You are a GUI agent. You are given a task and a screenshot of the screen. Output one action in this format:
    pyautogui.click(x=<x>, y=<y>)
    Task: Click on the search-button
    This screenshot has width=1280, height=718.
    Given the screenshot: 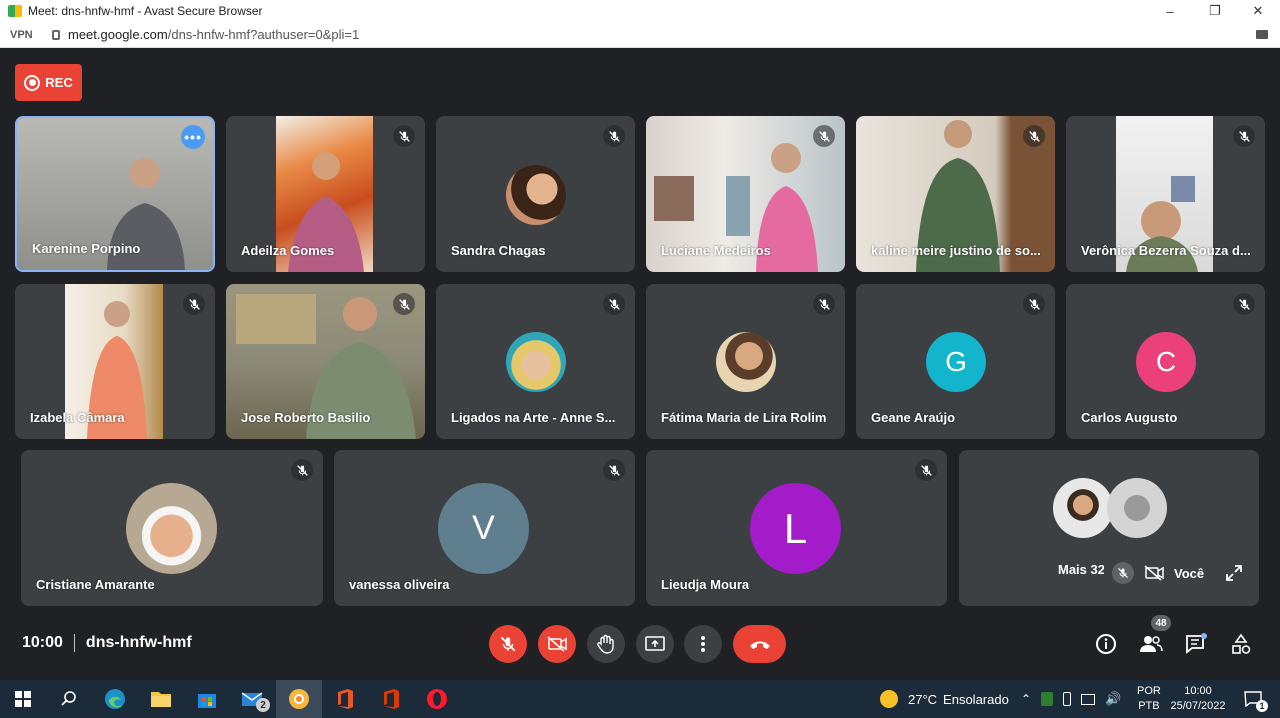 What is the action you would take?
    pyautogui.click(x=69, y=699)
    